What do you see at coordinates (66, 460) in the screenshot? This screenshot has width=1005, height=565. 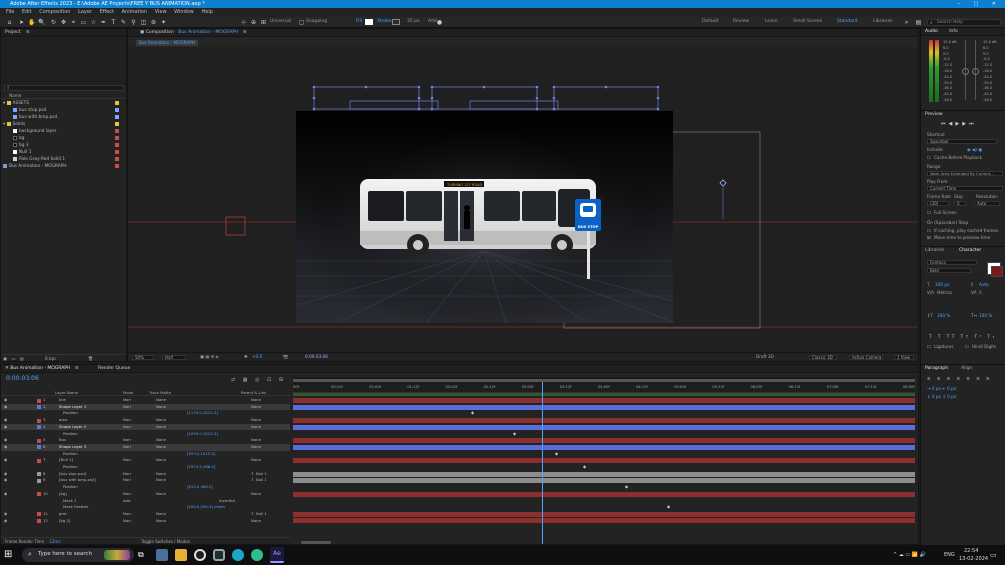 I see `layer-name: [Null 1]` at bounding box center [66, 460].